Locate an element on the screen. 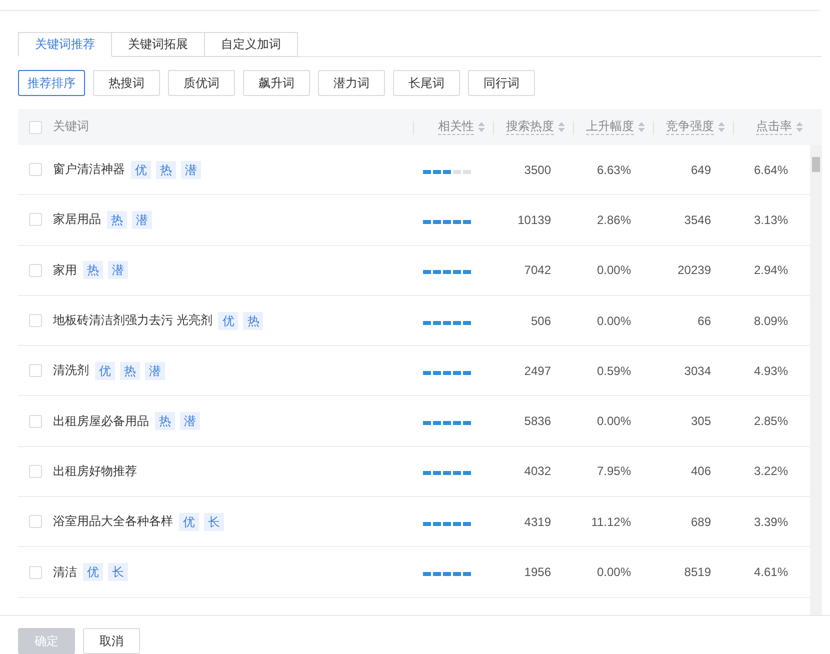  table-cell: 4032 is located at coordinates (537, 471).